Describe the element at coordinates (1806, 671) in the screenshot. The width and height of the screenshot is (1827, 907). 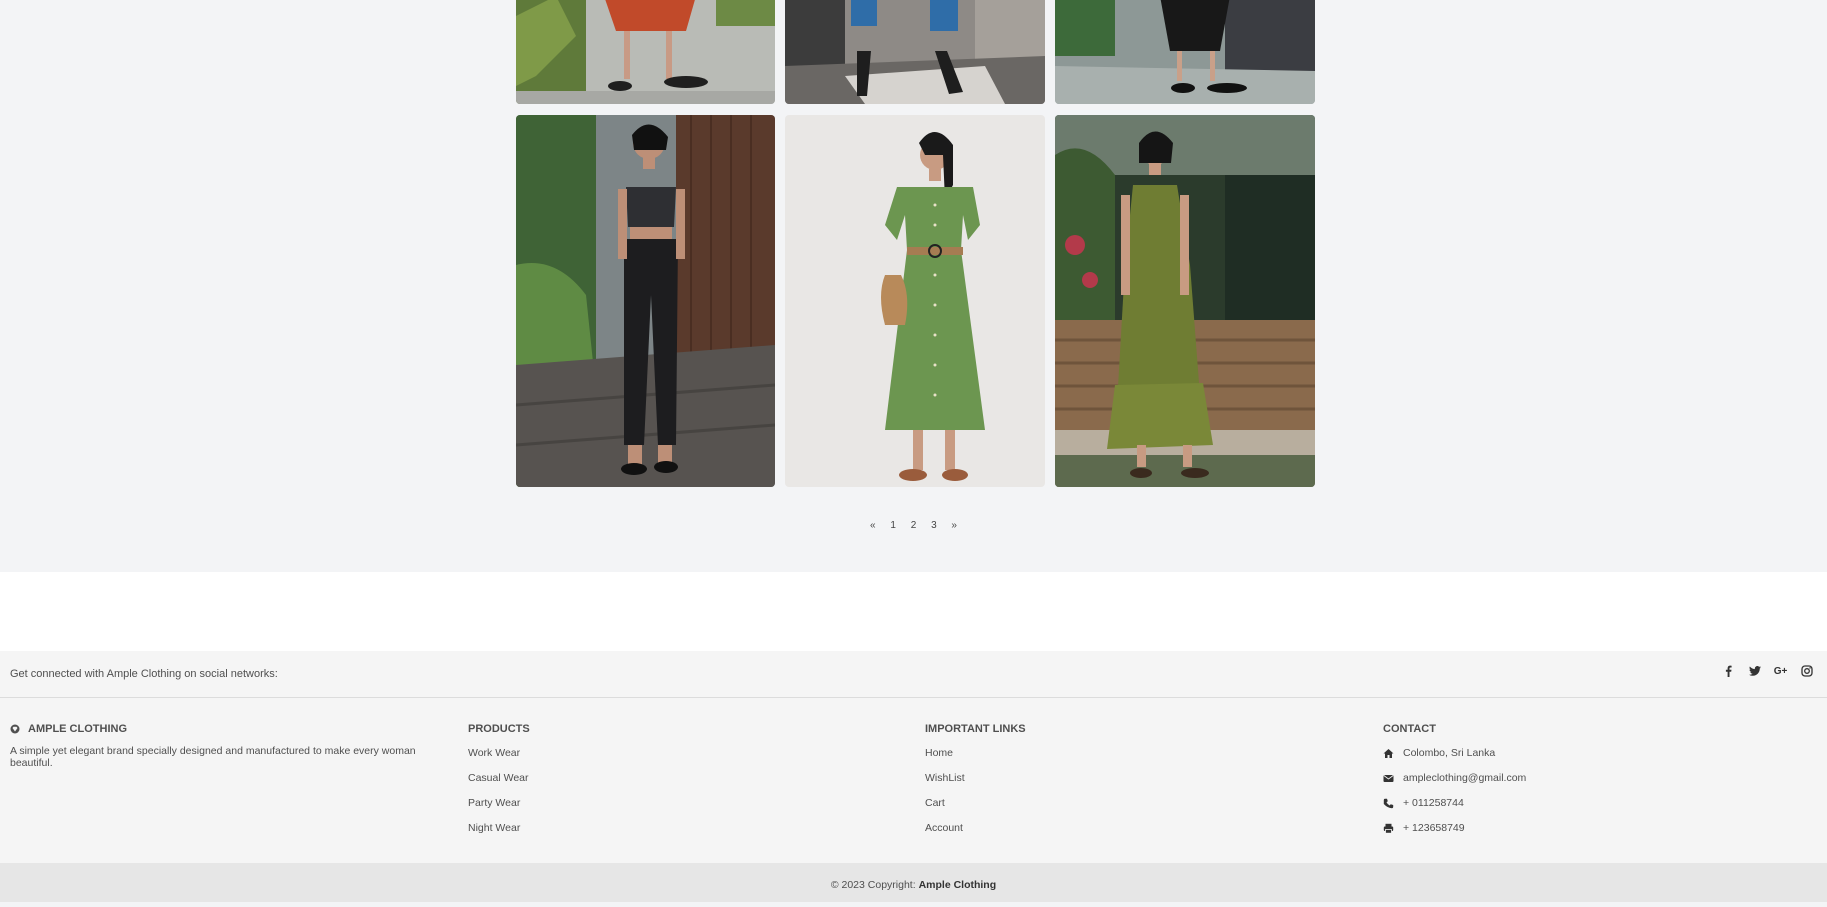
I see `instagram-icon` at that location.